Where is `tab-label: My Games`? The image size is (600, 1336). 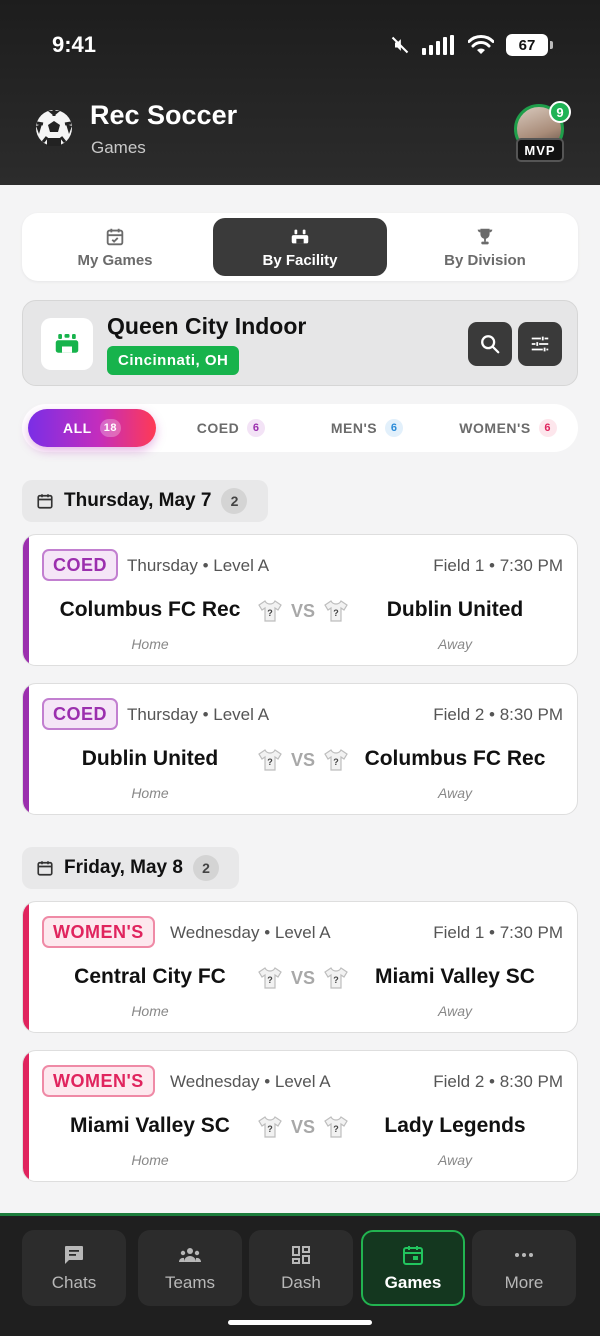 tab-label: My Games is located at coordinates (115, 260).